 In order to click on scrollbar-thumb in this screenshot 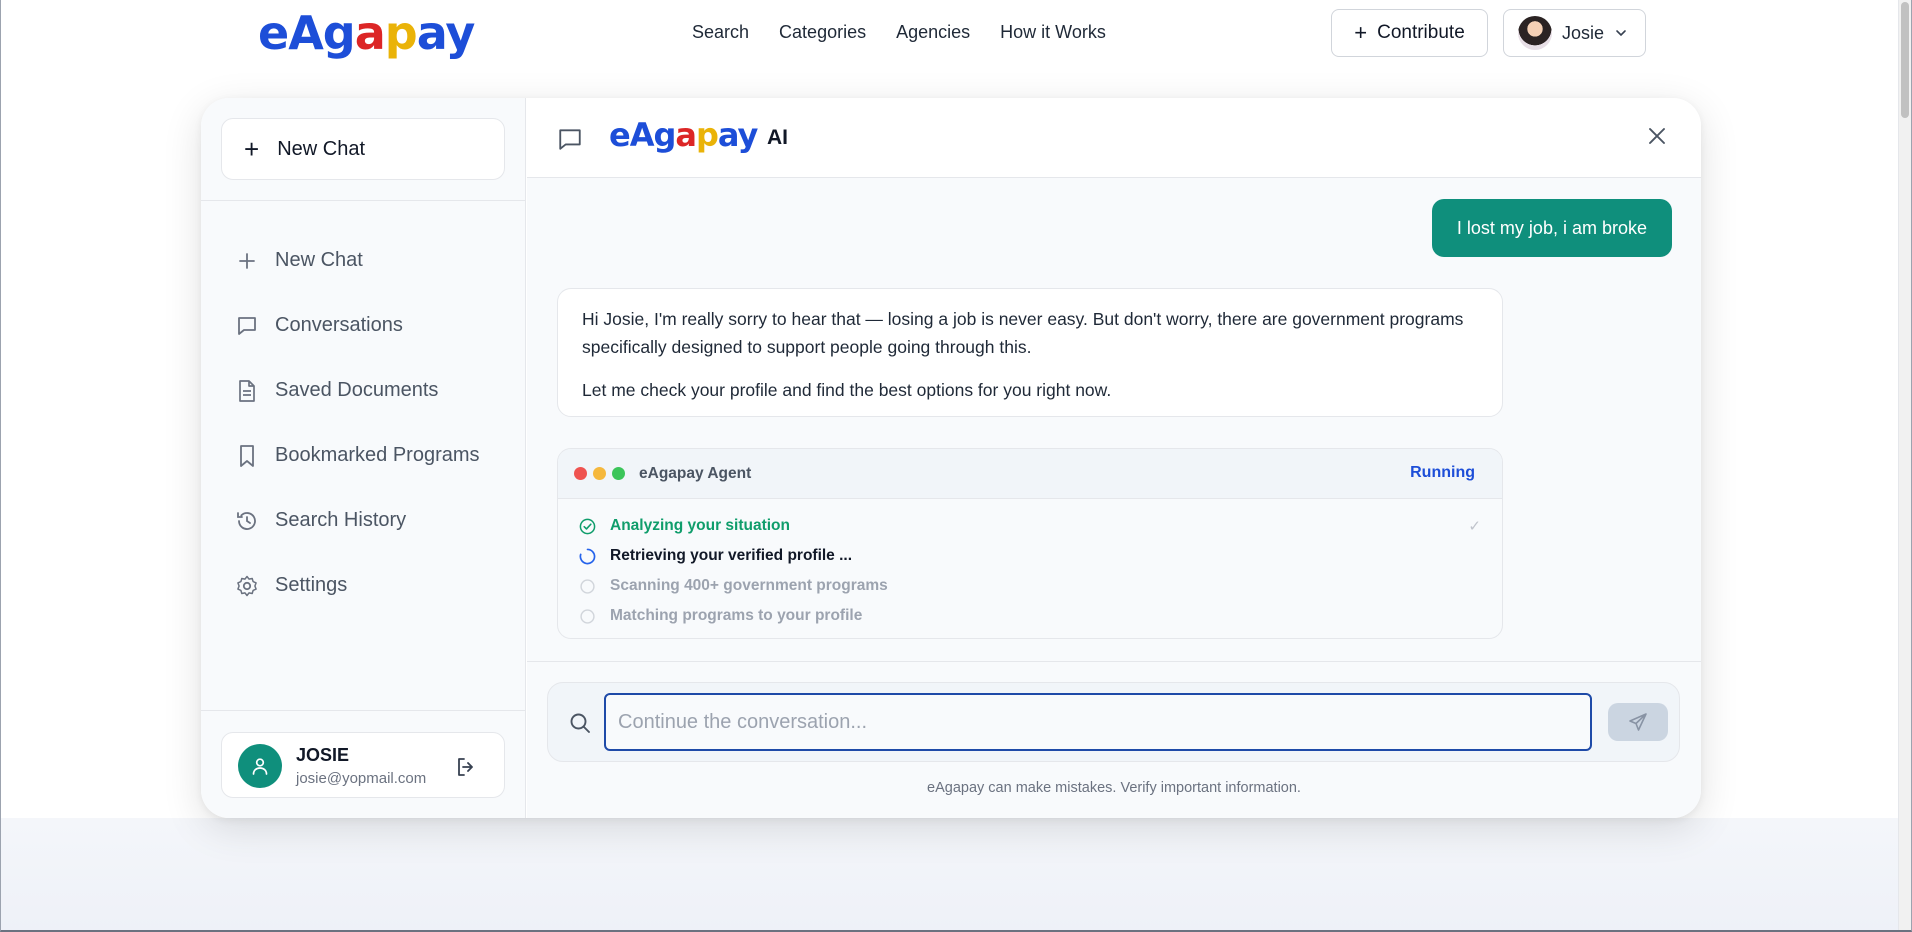, I will do `click(1905, 60)`.